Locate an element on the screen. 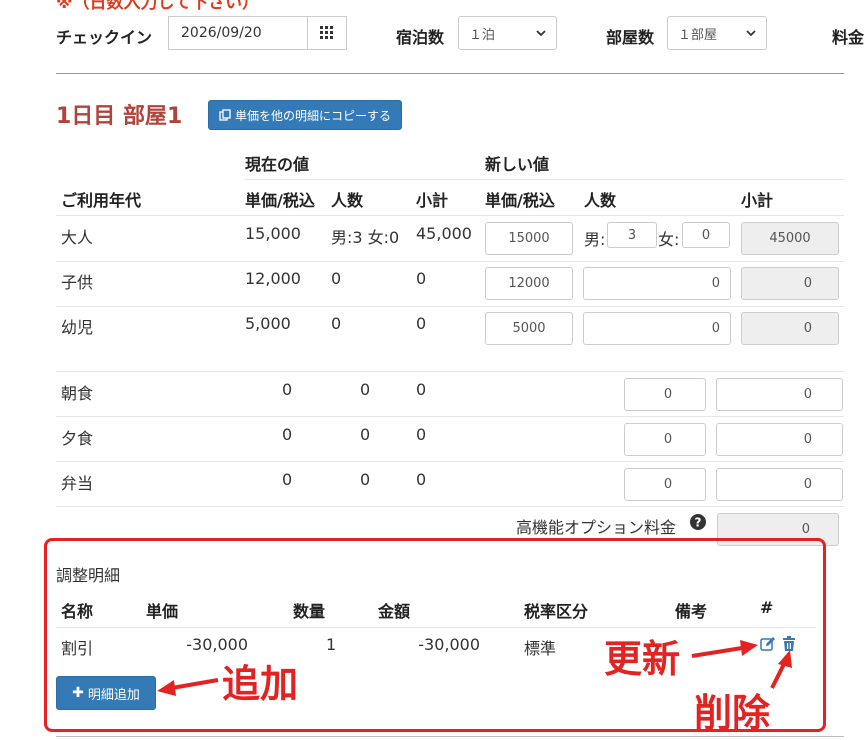 This screenshot has width=866, height=740. new-unit-input: 12000 is located at coordinates (529, 283).